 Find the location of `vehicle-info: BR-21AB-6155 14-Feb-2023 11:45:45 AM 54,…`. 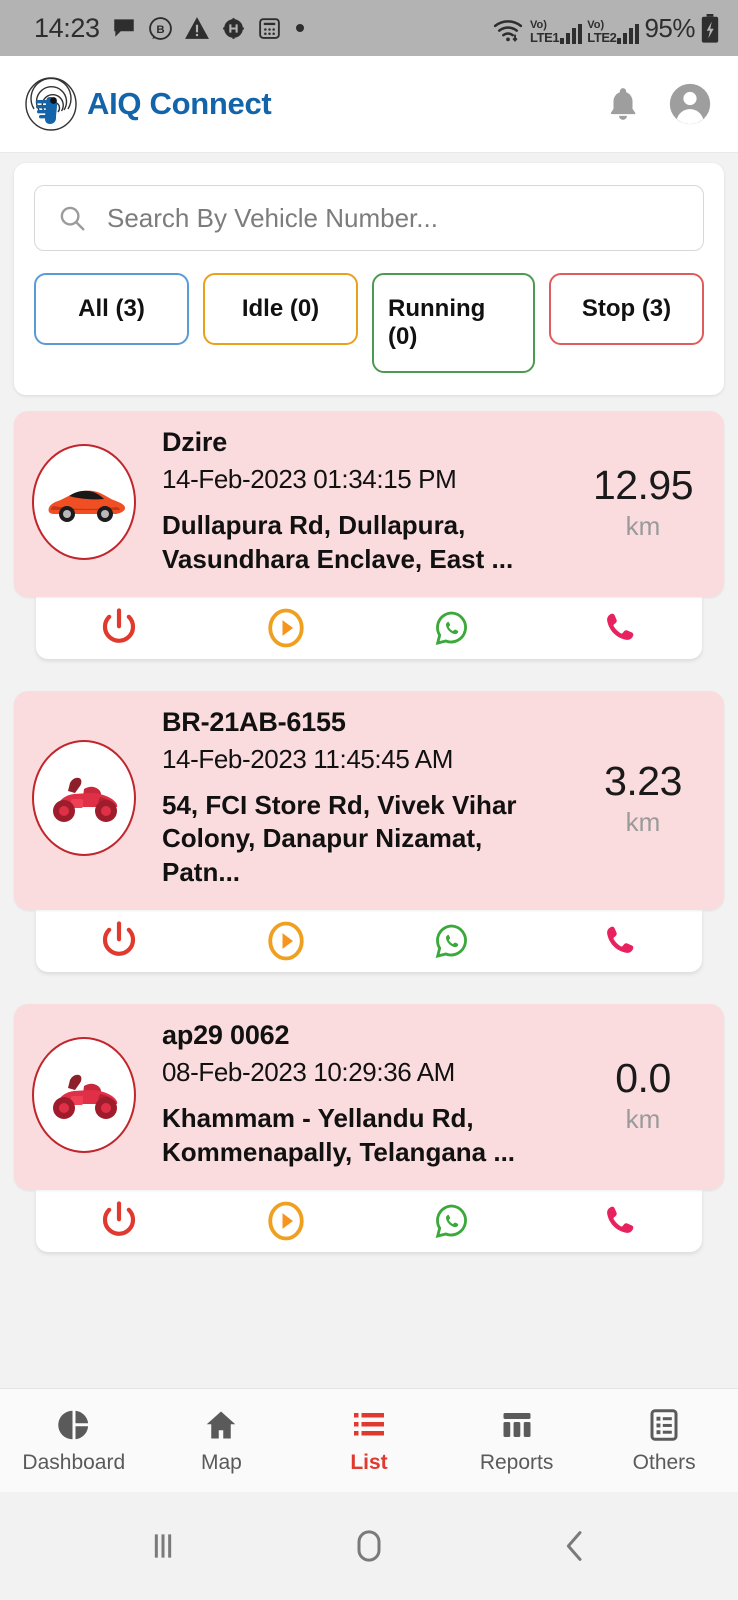

vehicle-info: BR-21AB-6155 14-Feb-2023 11:45:45 AM 54,… is located at coordinates (361, 798).